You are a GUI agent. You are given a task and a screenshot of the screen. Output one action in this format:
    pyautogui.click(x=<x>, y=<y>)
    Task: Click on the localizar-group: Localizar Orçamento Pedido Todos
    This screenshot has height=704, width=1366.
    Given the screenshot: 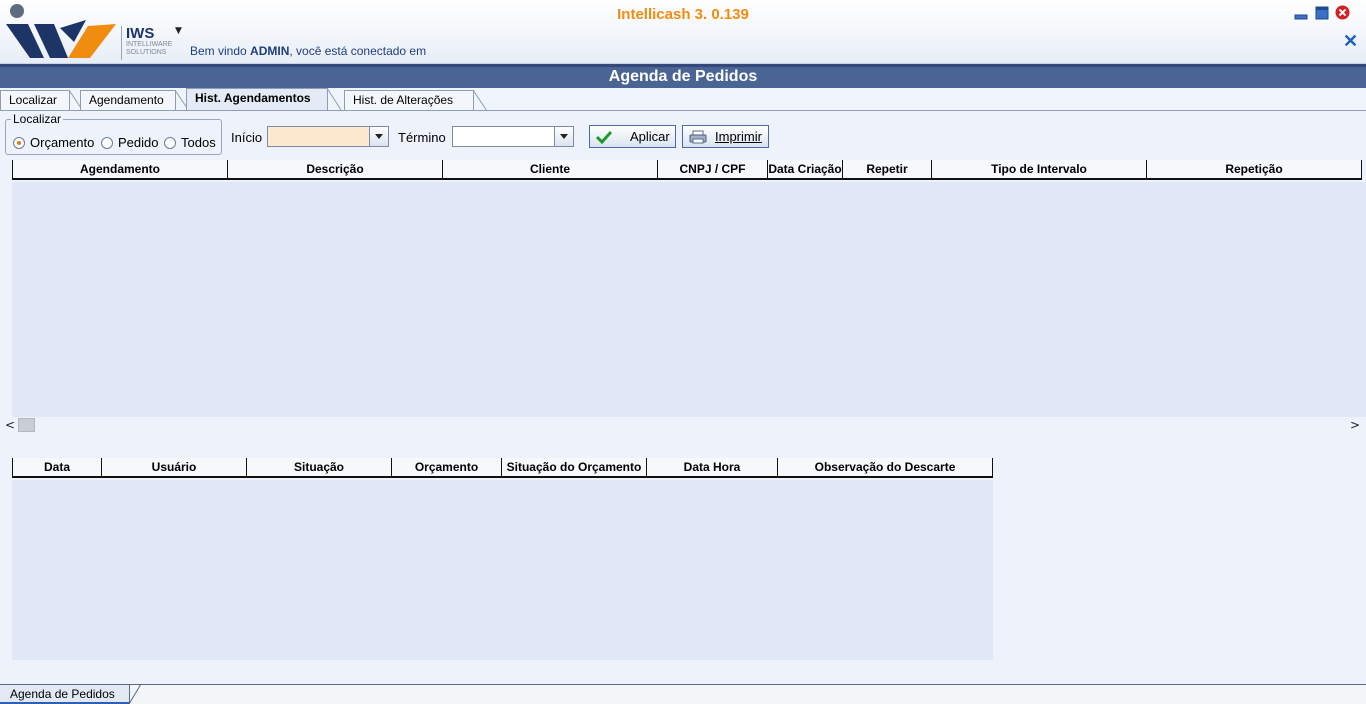 What is the action you would take?
    pyautogui.click(x=113, y=133)
    